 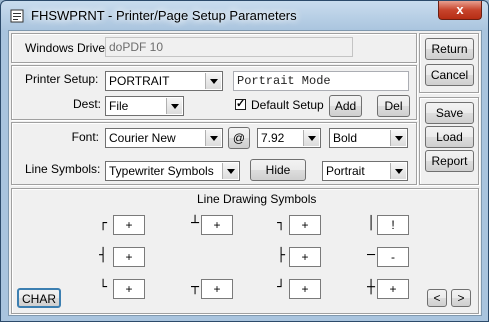 I want to click on font-style-select: Bold, so click(x=368, y=138).